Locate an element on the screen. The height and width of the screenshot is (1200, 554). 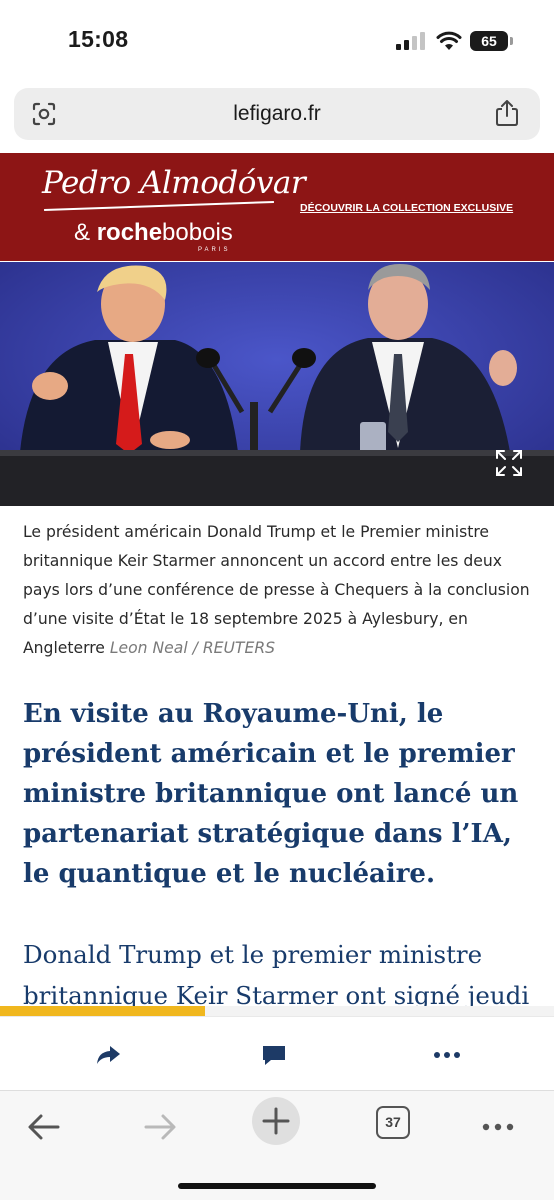
ad-cta-link: DÉCOUVRIR LA COLLECTION EXCLUSIVE is located at coordinates (406, 208).